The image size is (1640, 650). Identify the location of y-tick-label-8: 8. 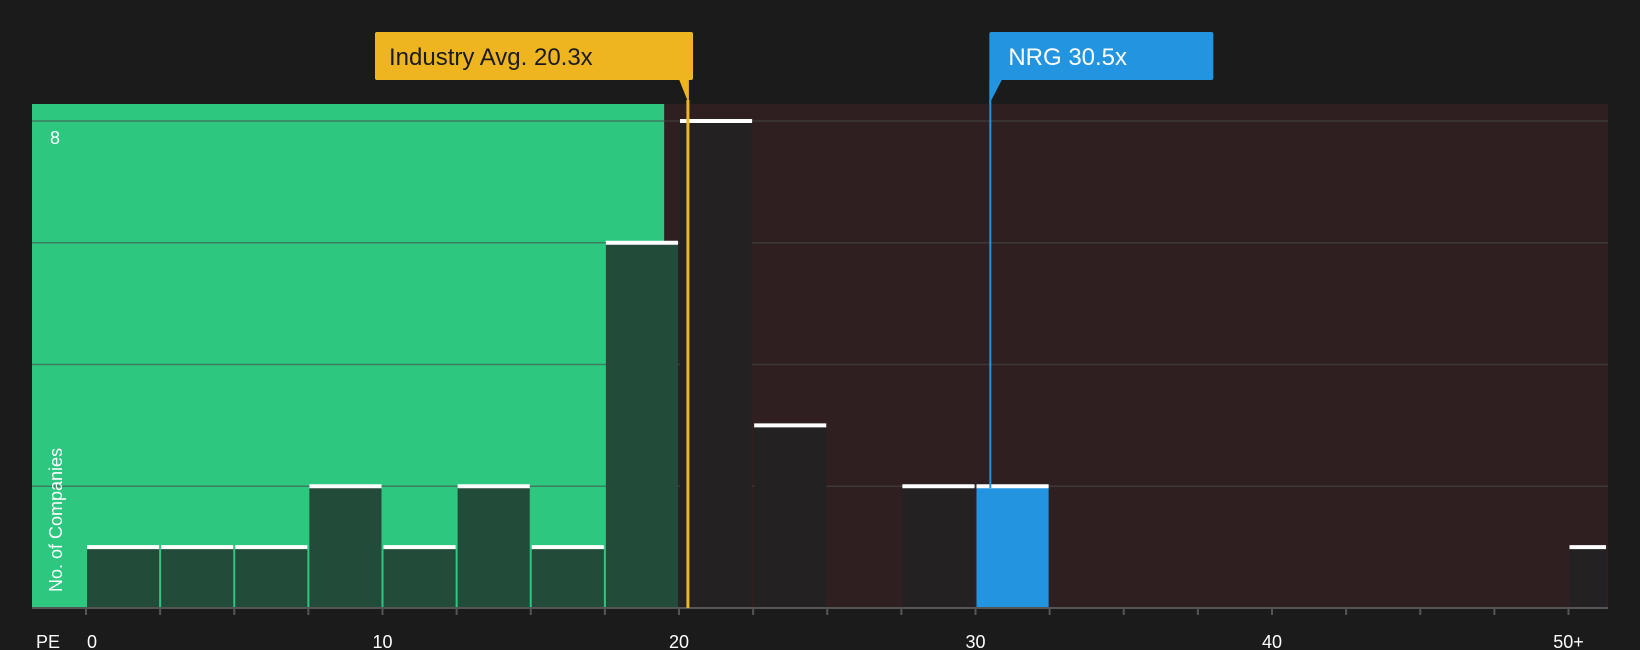
(55, 138).